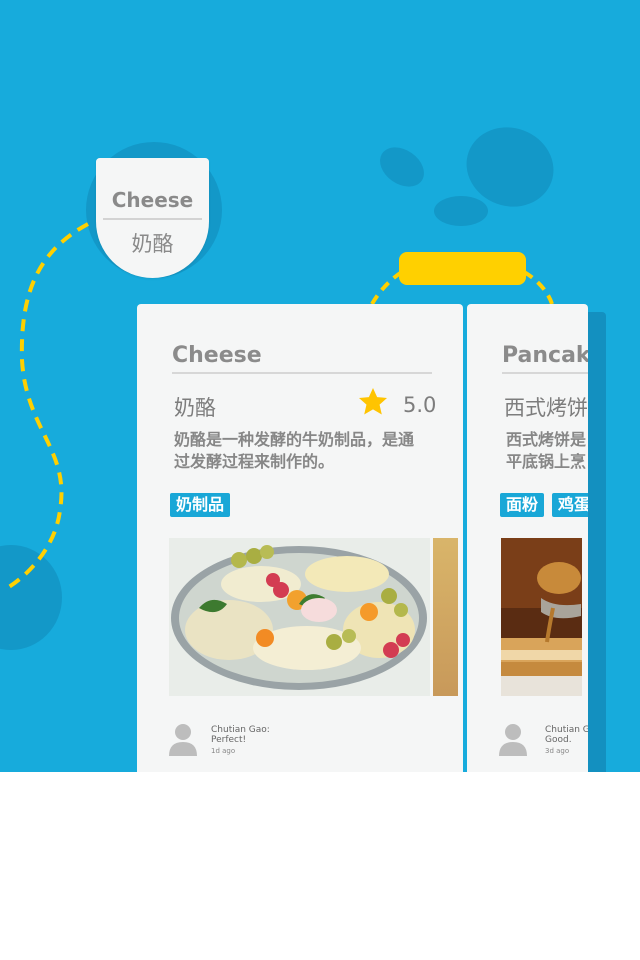 The width and height of the screenshot is (640, 960). Describe the element at coordinates (299, 617) in the screenshot. I see `food-photo-cheese-platter` at that location.